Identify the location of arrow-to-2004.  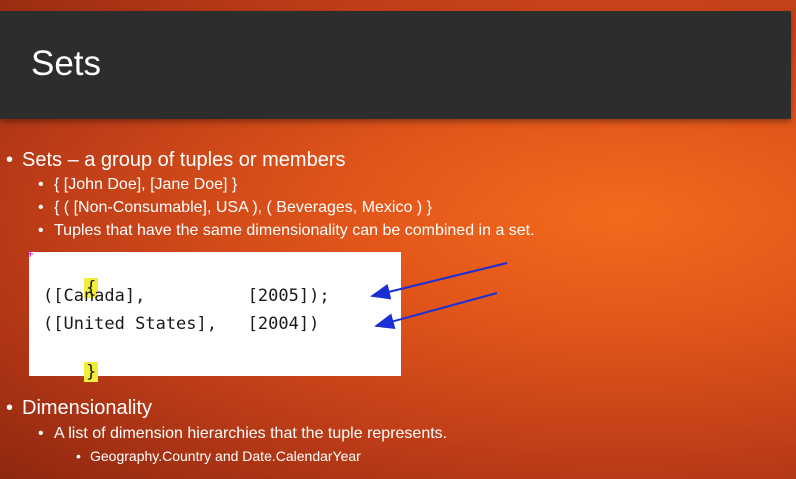
(436, 310).